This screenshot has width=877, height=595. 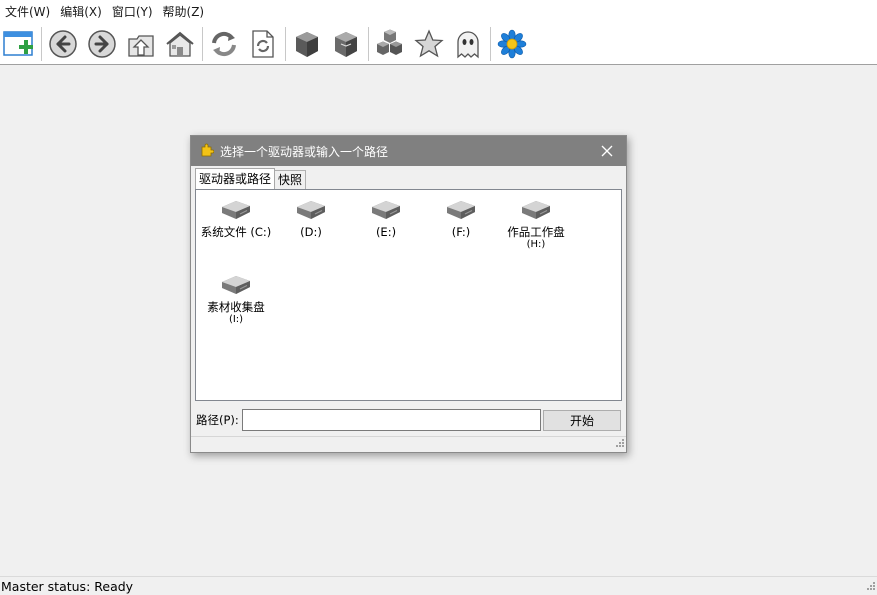 I want to click on drive-item-d: (D:), so click(x=311, y=218).